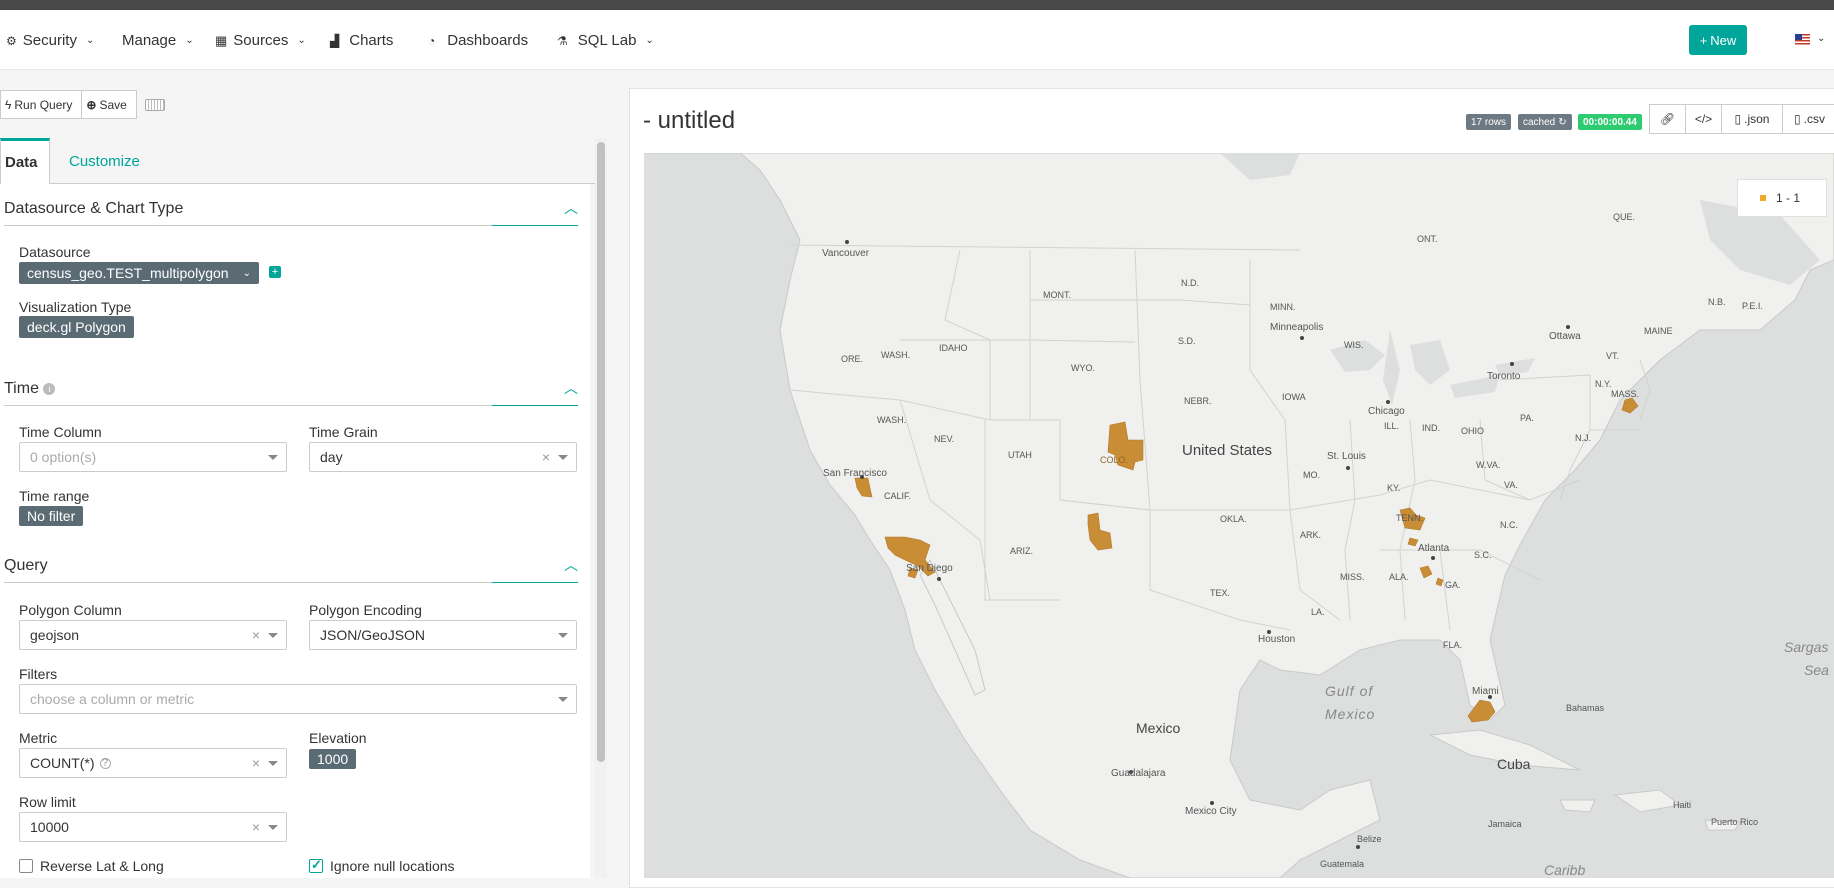 Image resolution: width=1834 pixels, height=888 pixels. Describe the element at coordinates (1738, 119) in the screenshot. I see `file-icon: ▯` at that location.